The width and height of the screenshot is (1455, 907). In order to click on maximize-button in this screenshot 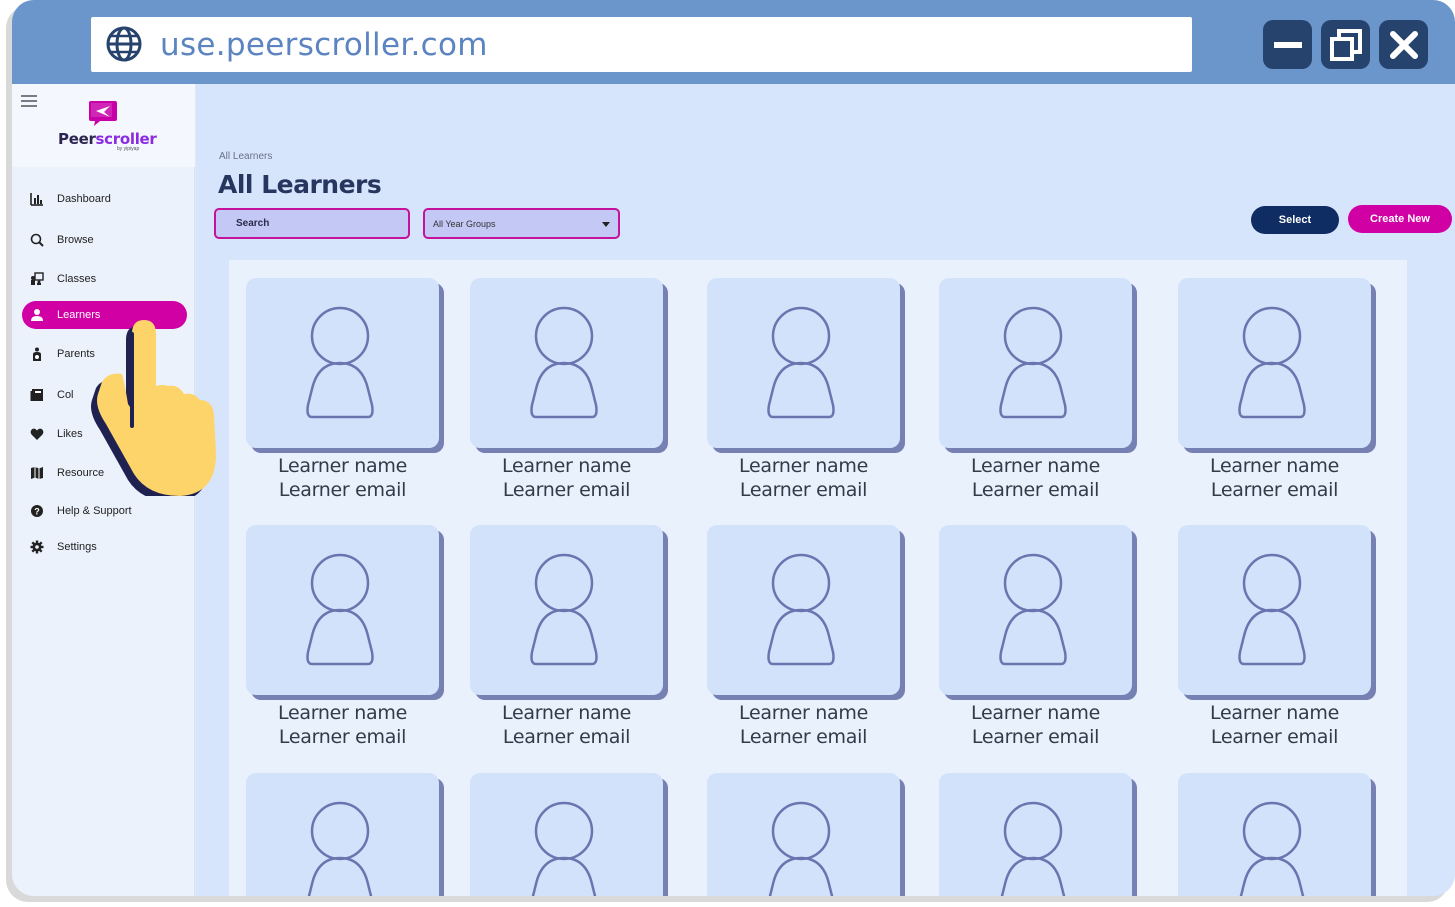, I will do `click(1345, 44)`.